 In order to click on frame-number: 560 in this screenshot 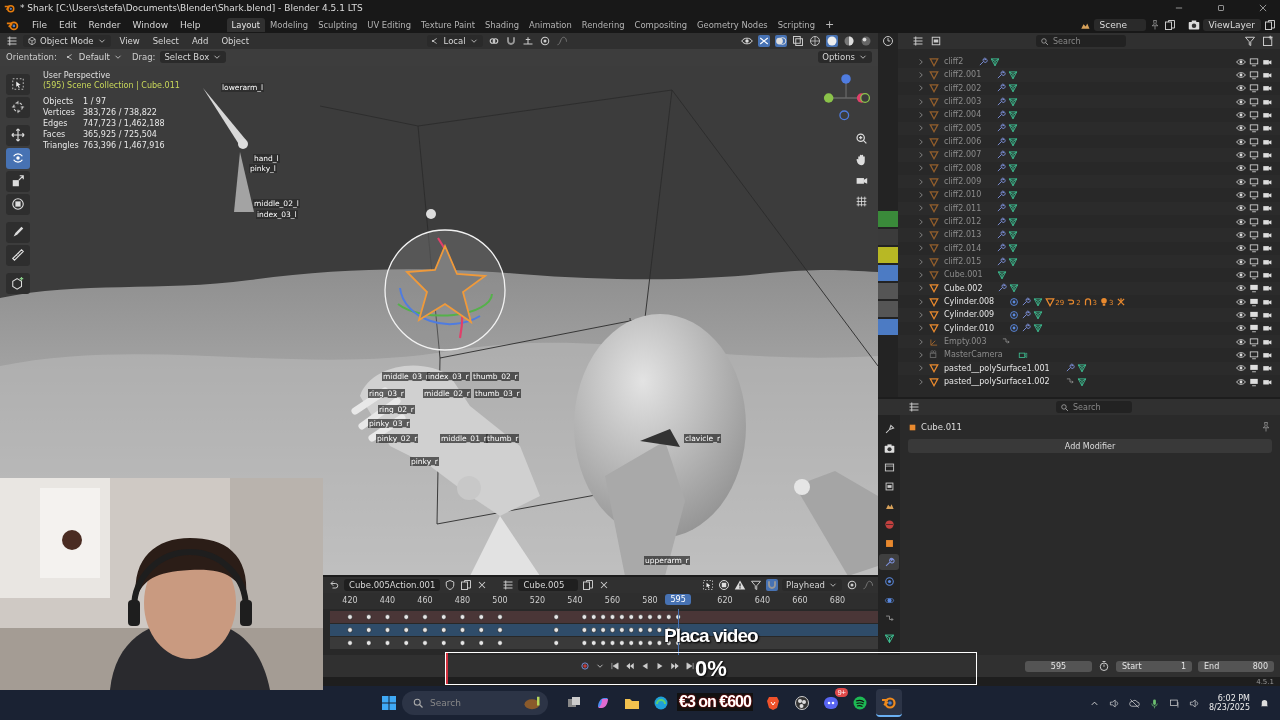, I will do `click(612, 601)`.